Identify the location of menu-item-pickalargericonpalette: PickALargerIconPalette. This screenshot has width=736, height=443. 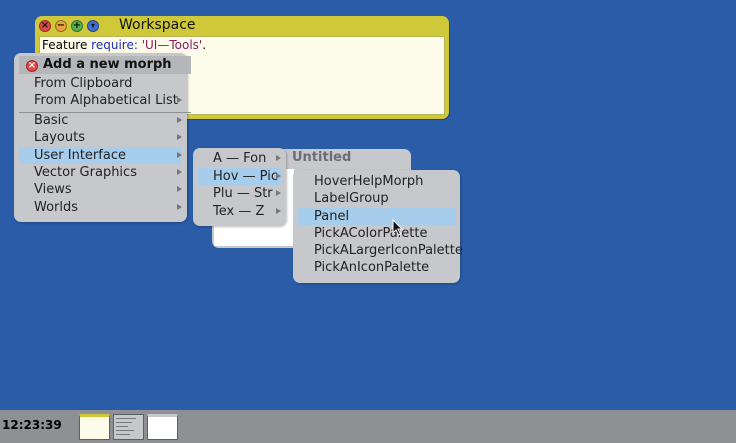
(380, 250).